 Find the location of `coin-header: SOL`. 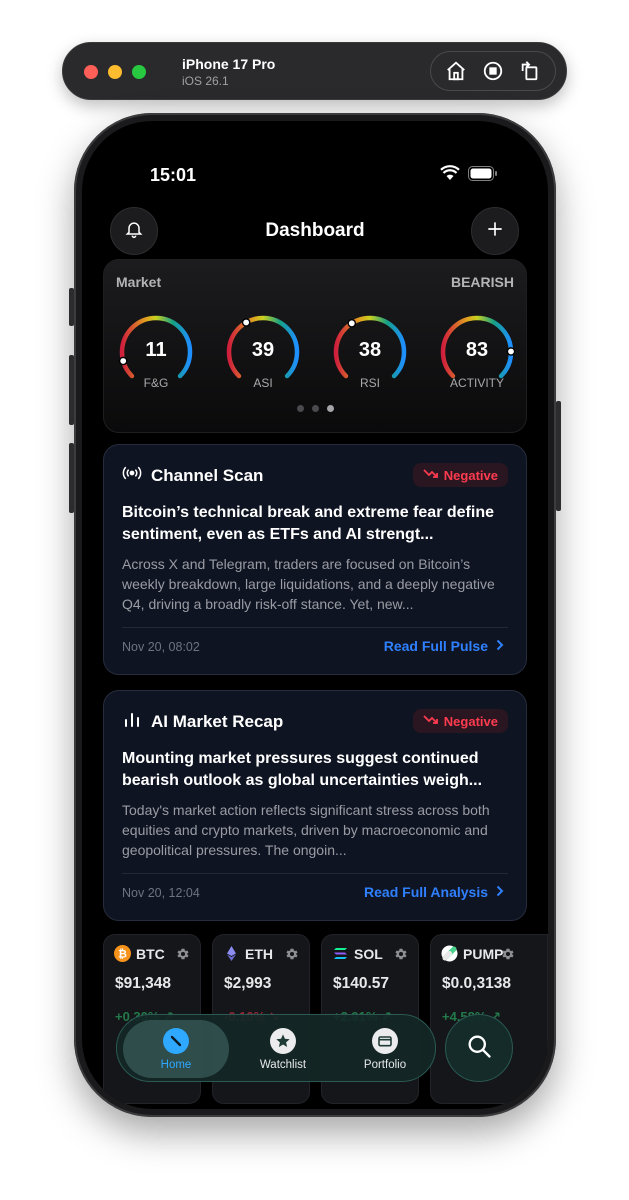

coin-header: SOL is located at coordinates (357, 953).